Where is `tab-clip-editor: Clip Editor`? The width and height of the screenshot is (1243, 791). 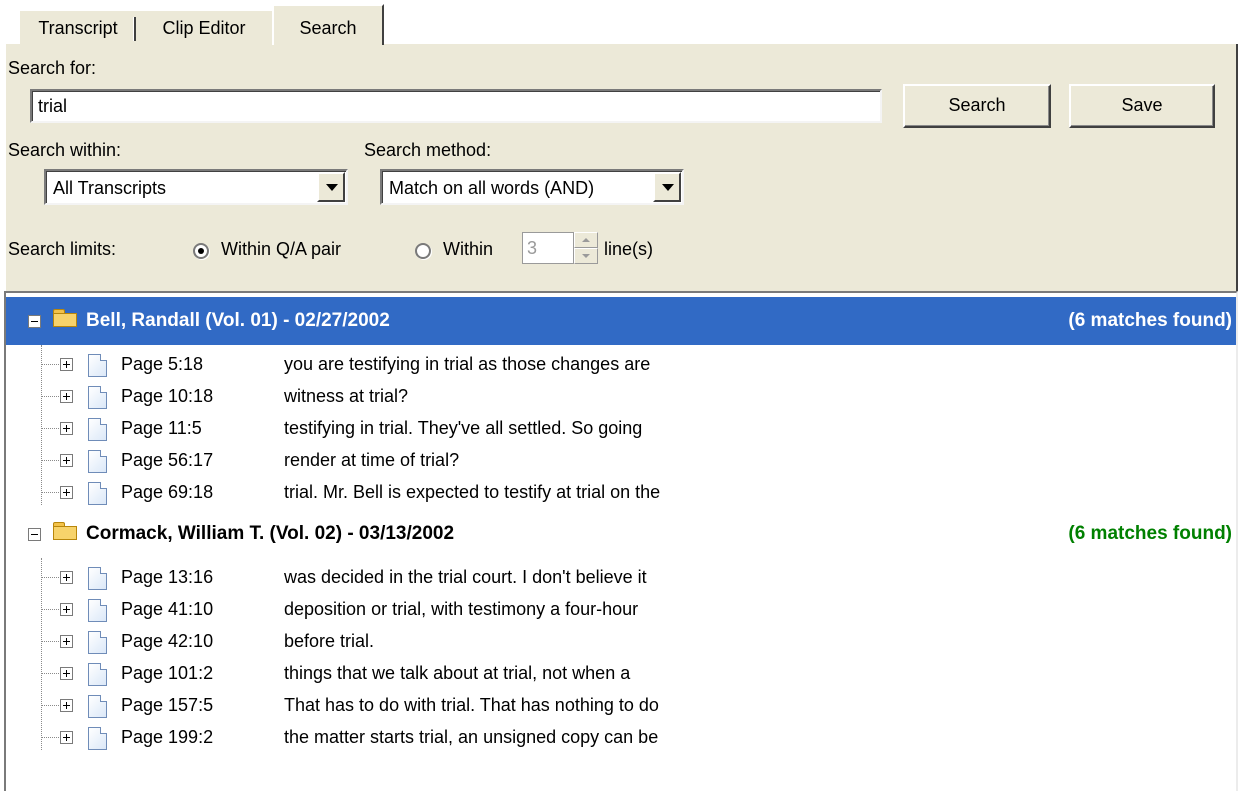
tab-clip-editor: Clip Editor is located at coordinates (204, 27).